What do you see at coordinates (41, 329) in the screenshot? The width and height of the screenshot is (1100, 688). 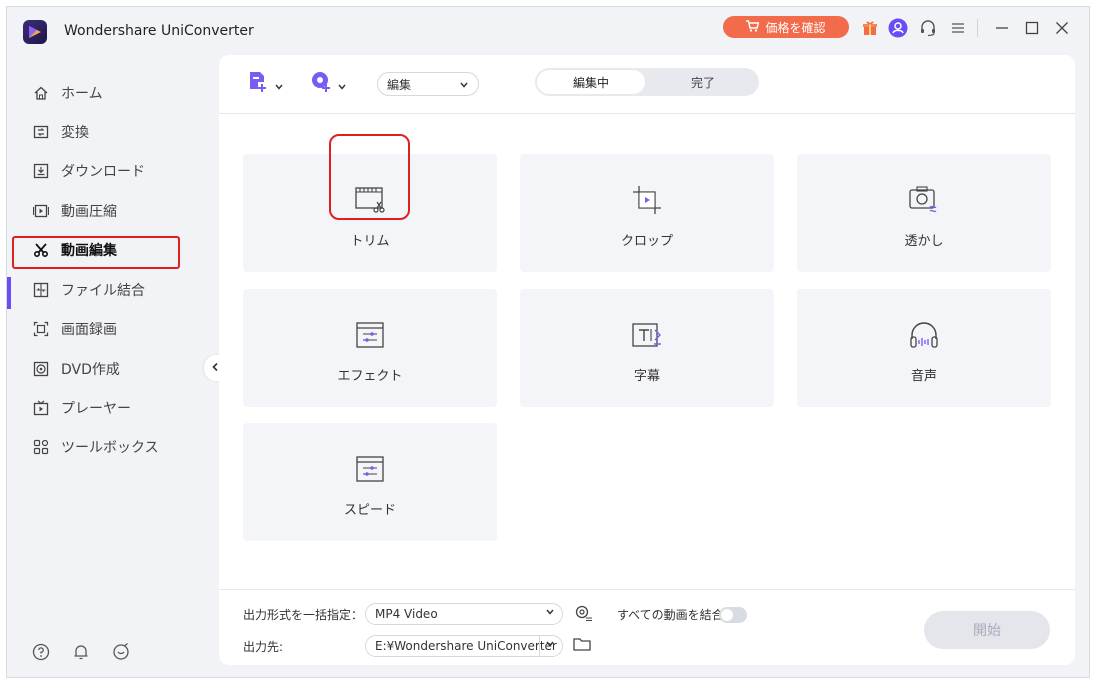 I see `screen-record-icon` at bounding box center [41, 329].